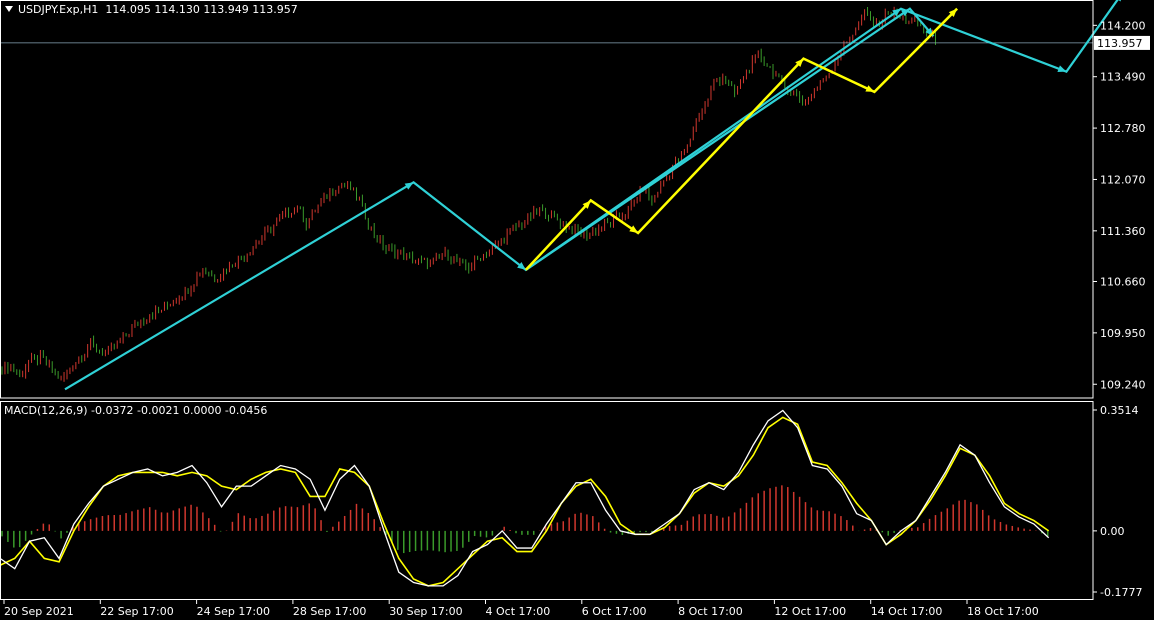 This screenshot has width=1154, height=620. What do you see at coordinates (1121, 592) in the screenshot?
I see `macd-y-label: -0.1777` at bounding box center [1121, 592].